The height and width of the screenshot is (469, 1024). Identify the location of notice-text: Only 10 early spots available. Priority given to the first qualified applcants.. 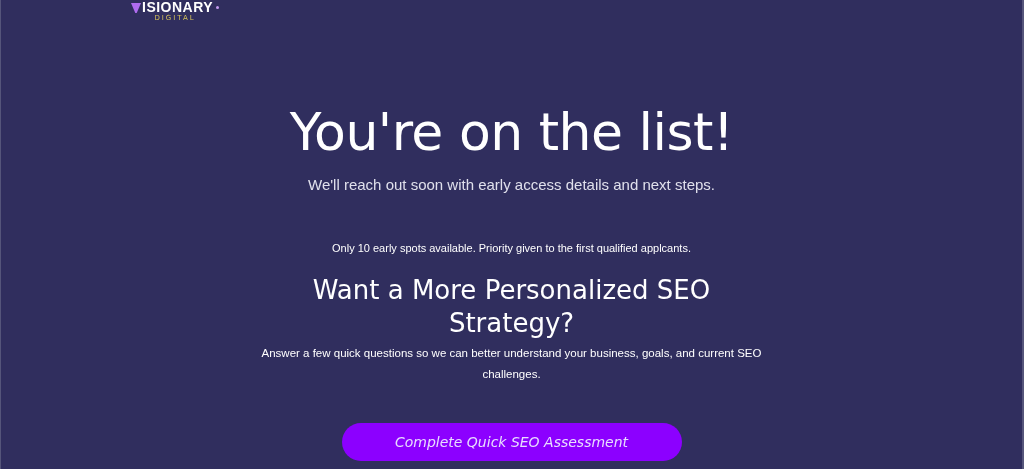
(511, 248).